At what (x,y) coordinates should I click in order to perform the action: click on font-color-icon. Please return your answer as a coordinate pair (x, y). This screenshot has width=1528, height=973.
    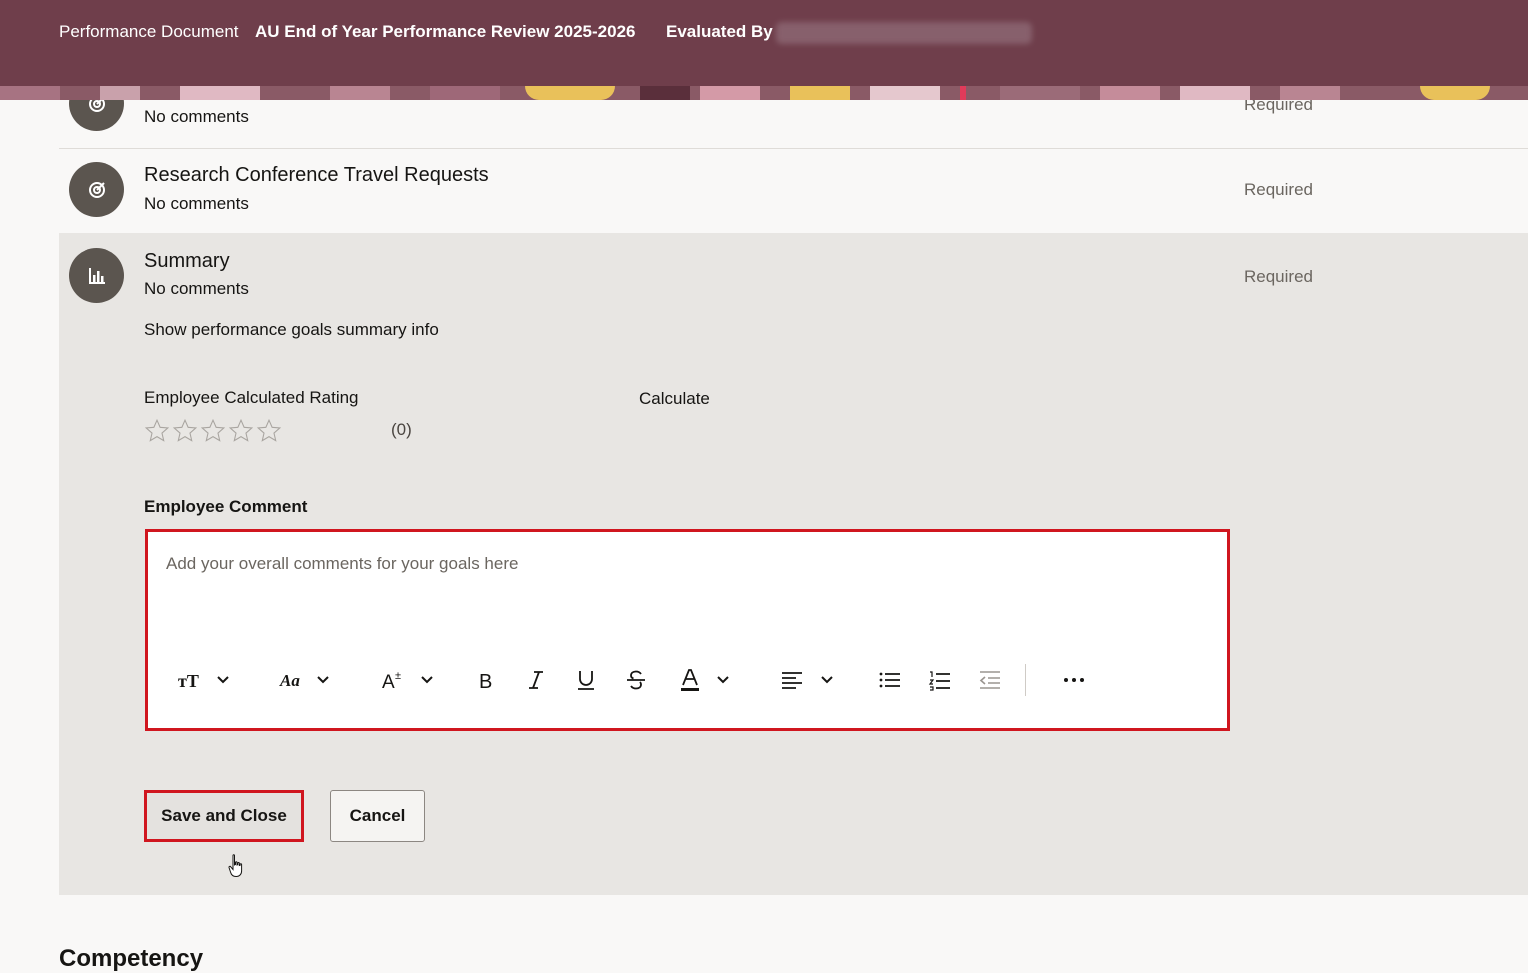
    Looking at the image, I should click on (705, 680).